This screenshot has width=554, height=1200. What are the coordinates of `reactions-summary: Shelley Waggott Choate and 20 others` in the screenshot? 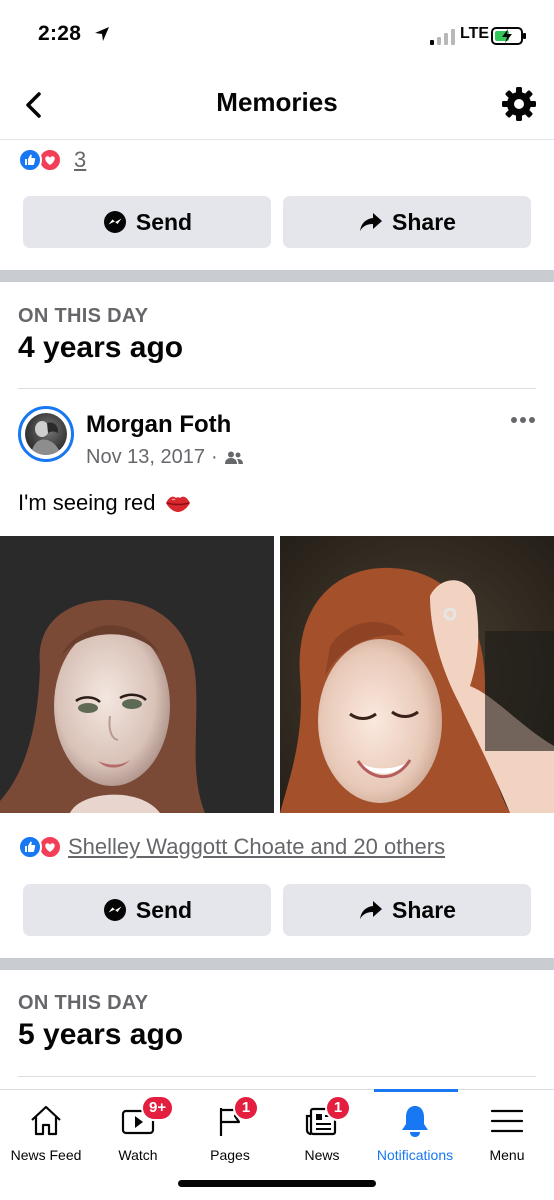 It's located at (231, 847).